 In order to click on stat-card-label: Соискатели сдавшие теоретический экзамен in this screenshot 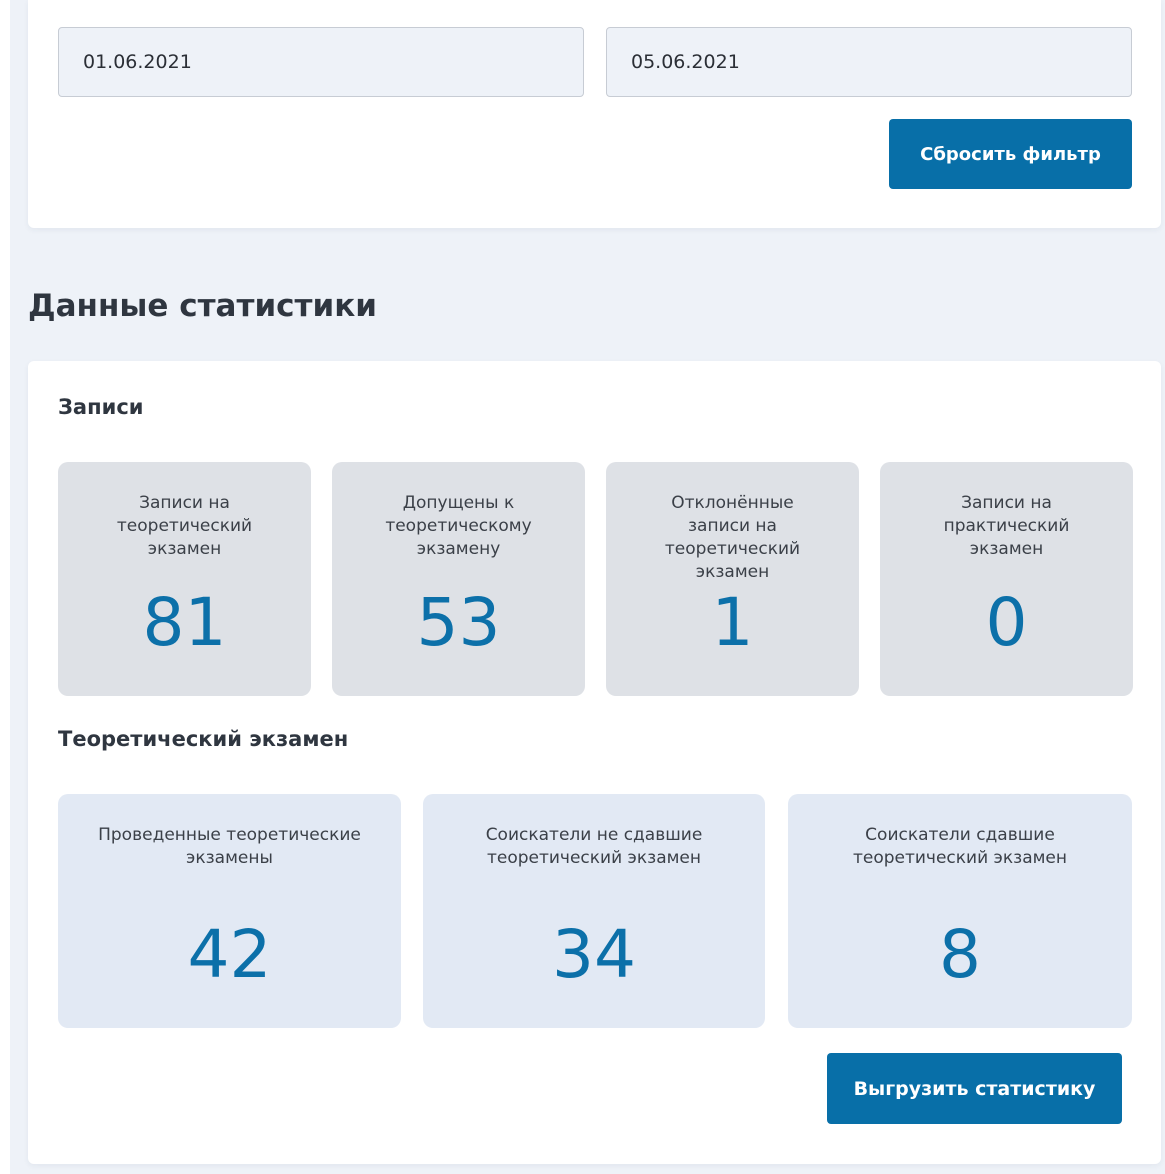, I will do `click(960, 846)`.